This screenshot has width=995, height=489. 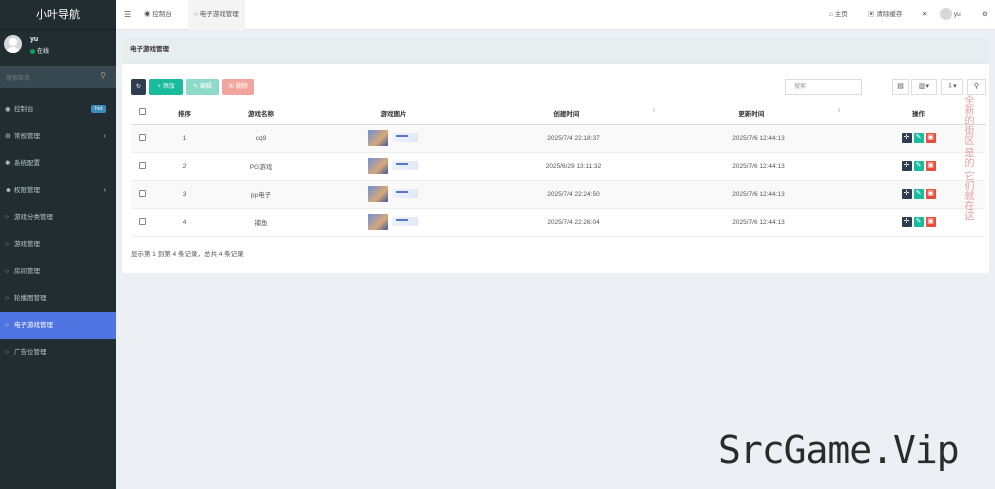 What do you see at coordinates (58, 325) in the screenshot?
I see `sidebar-item-8: ○ 电子游戏管理` at bounding box center [58, 325].